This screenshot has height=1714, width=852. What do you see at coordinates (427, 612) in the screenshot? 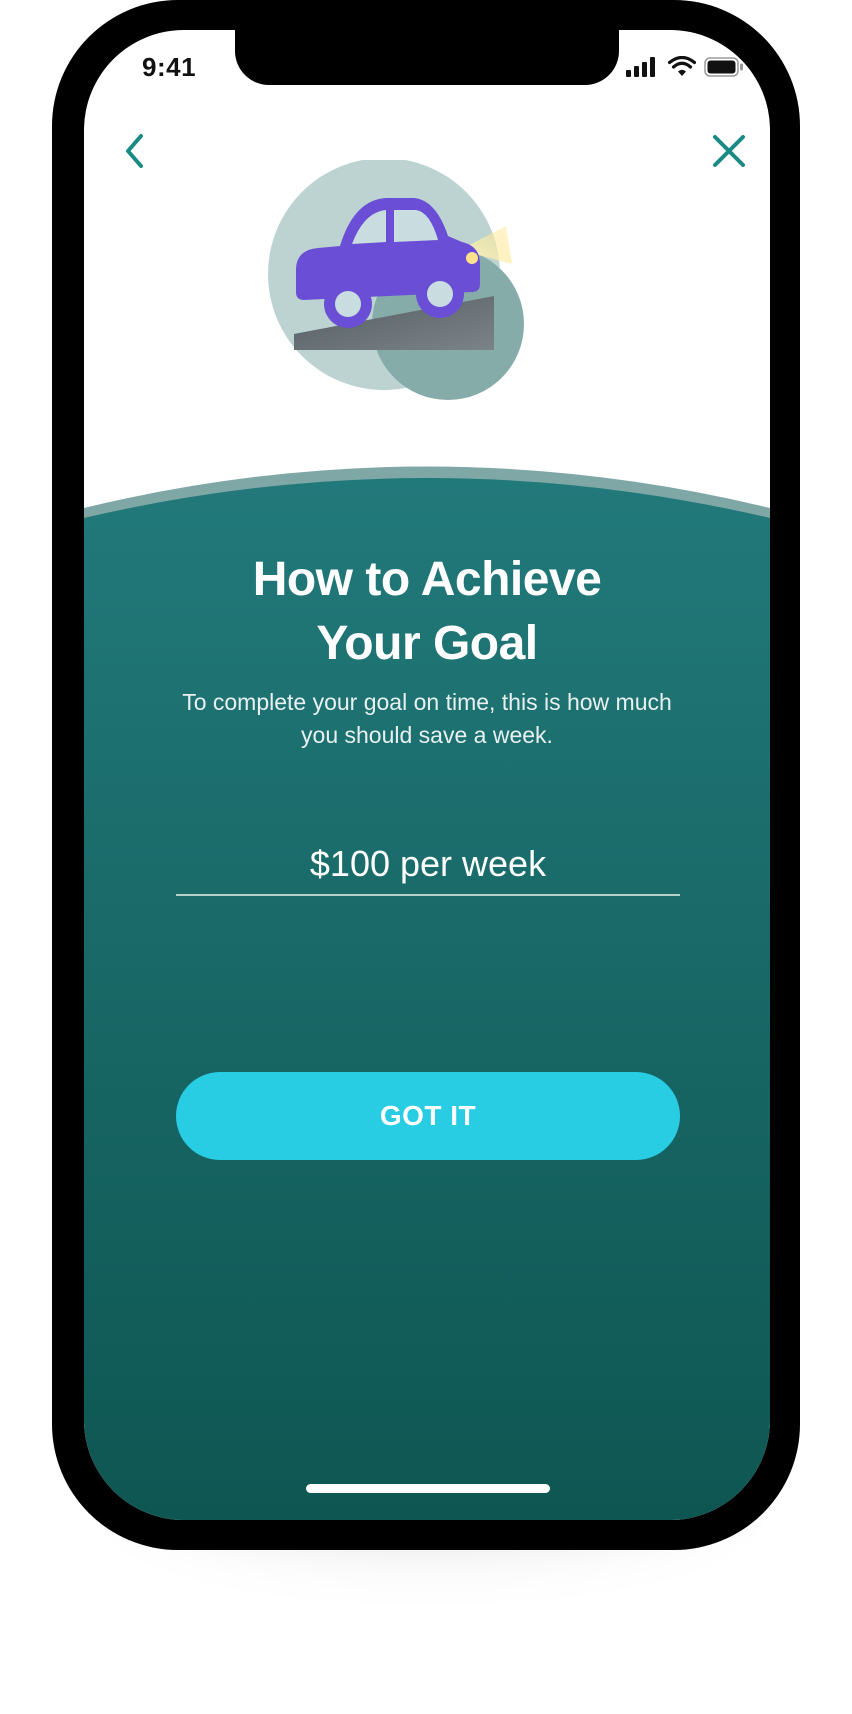
I see `page-title: How to Achieve Your Goal` at bounding box center [427, 612].